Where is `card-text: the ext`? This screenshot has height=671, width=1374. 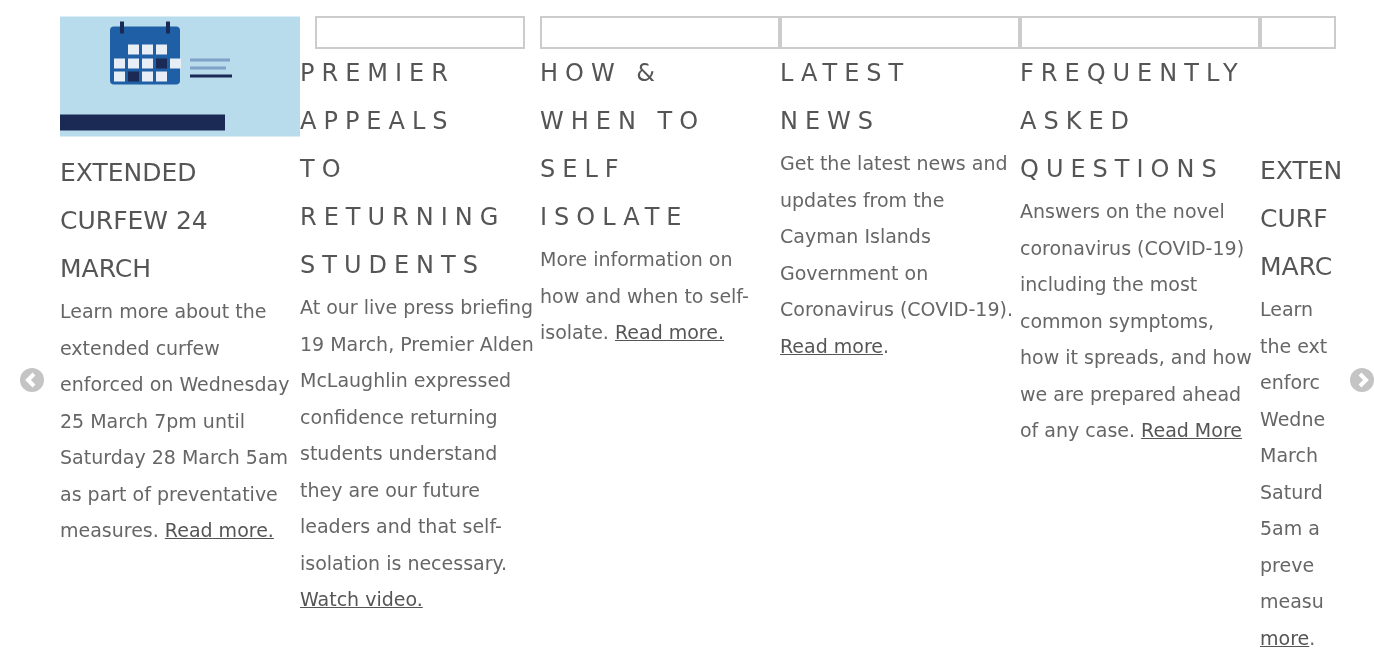
card-text: the ext is located at coordinates (1294, 346).